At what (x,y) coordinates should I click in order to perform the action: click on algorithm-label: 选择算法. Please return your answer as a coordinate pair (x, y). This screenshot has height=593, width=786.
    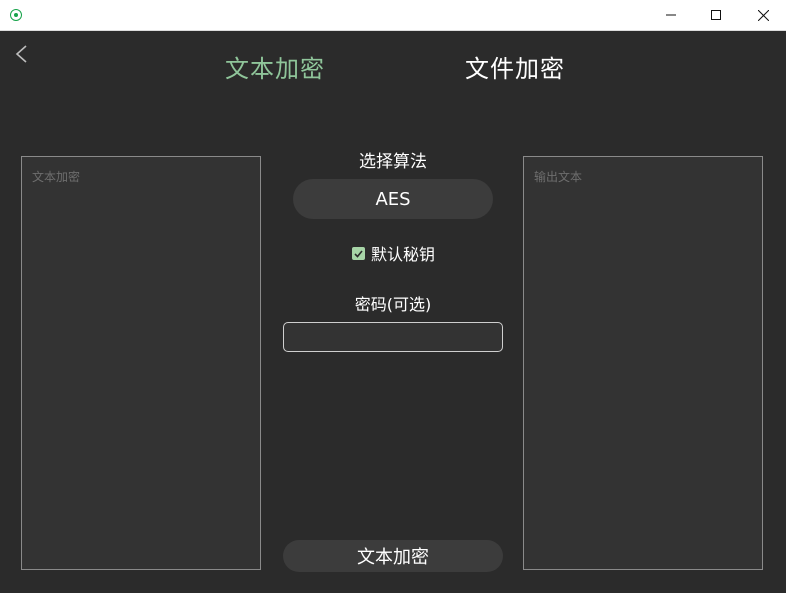
    Looking at the image, I should click on (393, 162).